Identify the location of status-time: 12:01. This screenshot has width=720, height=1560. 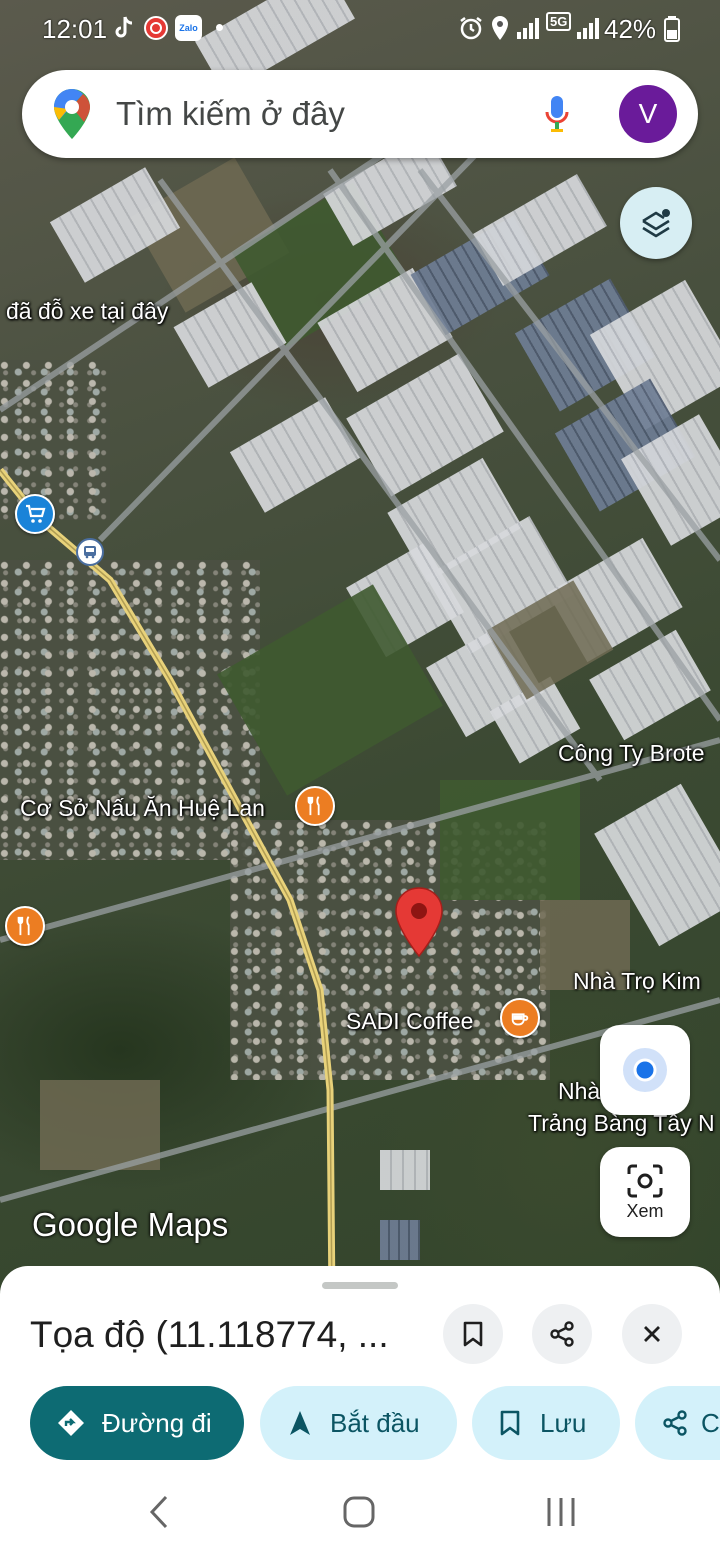
(75, 29).